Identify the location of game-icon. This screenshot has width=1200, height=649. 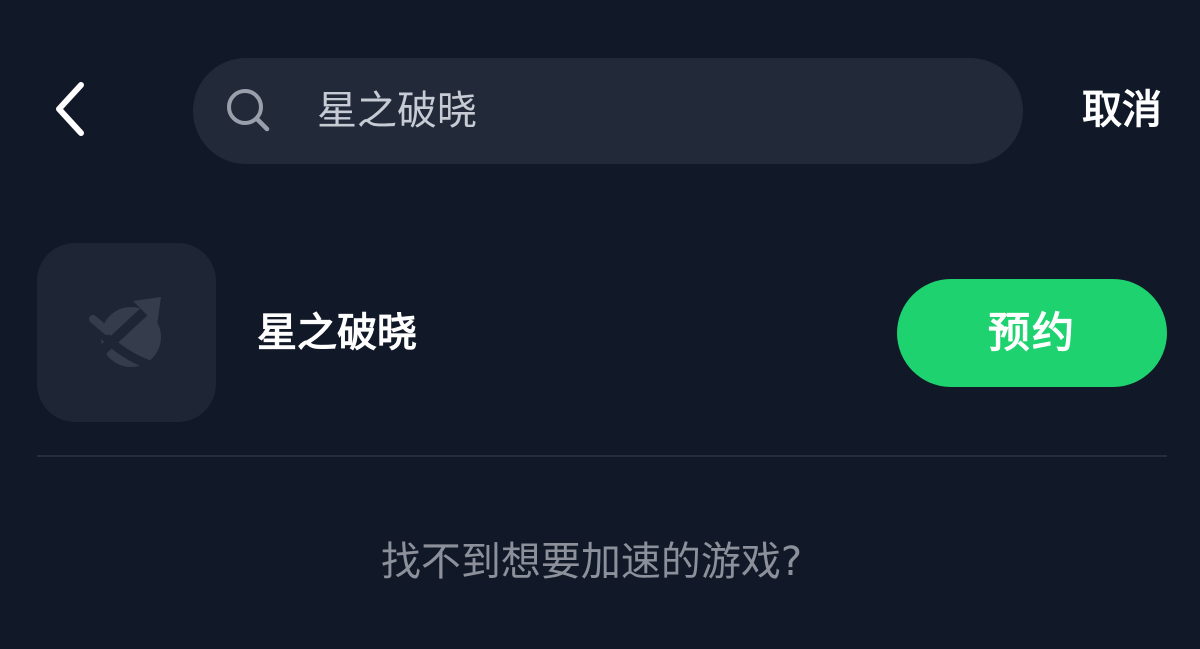
(126, 332).